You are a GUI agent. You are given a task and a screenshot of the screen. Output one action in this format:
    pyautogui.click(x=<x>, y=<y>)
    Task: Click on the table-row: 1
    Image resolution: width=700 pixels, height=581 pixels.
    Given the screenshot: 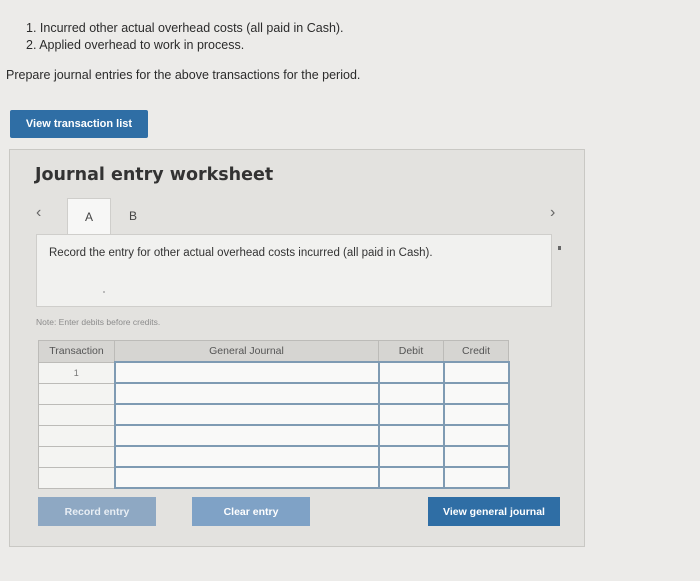 What is the action you would take?
    pyautogui.click(x=274, y=372)
    